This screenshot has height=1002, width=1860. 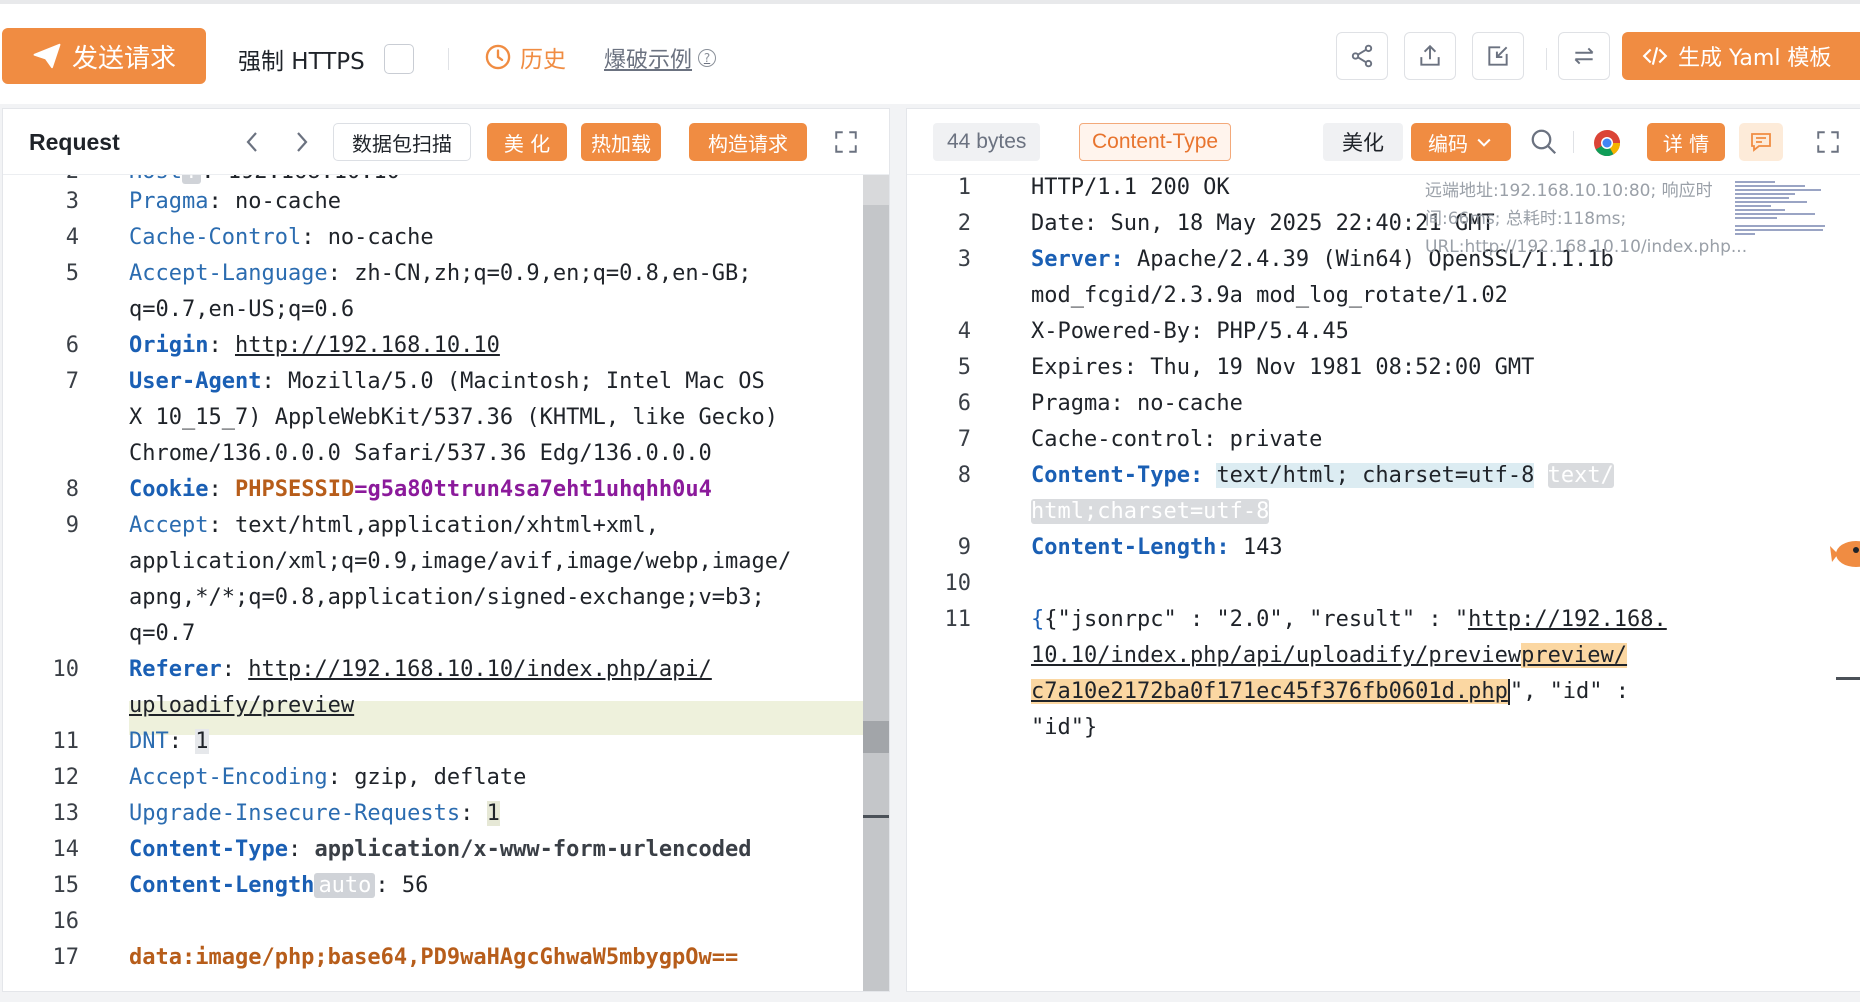 I want to click on chevron-left-icon, so click(x=251, y=142).